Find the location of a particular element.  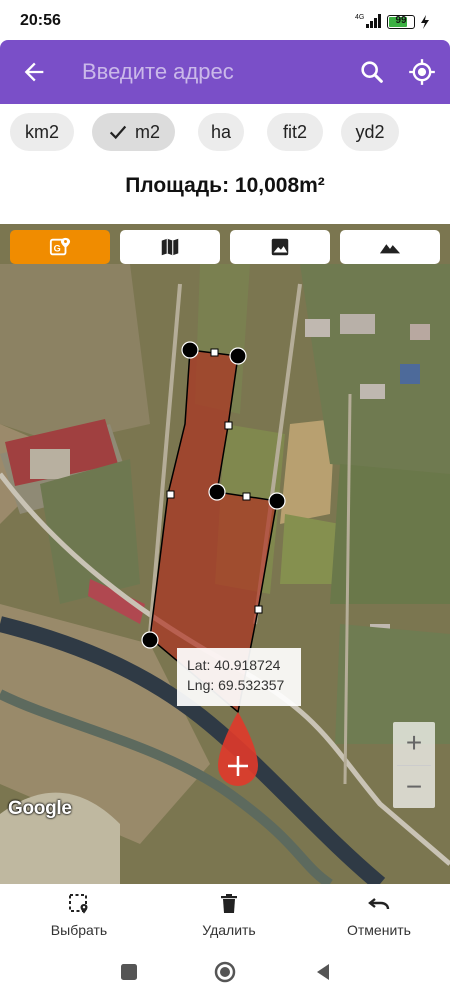

drag-marker-icon is located at coordinates (238, 753).